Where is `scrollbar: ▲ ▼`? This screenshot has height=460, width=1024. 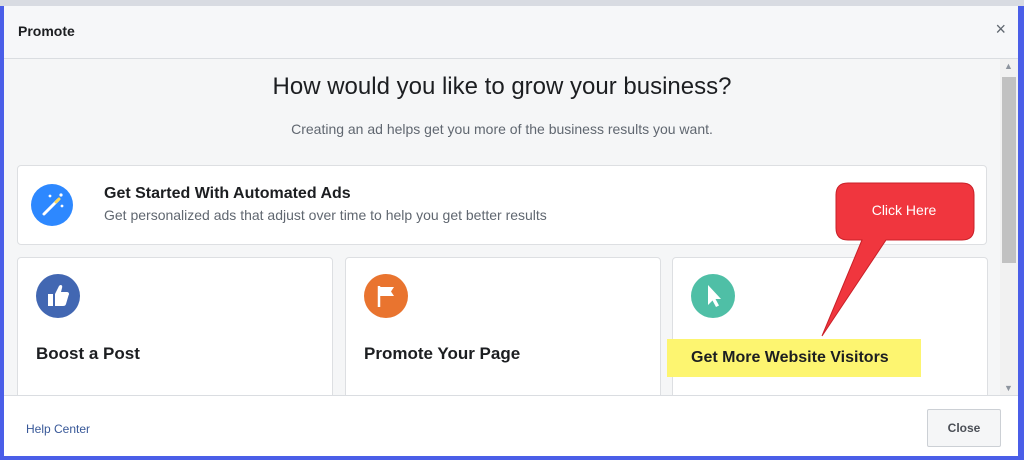 scrollbar: ▲ ▼ is located at coordinates (1009, 227).